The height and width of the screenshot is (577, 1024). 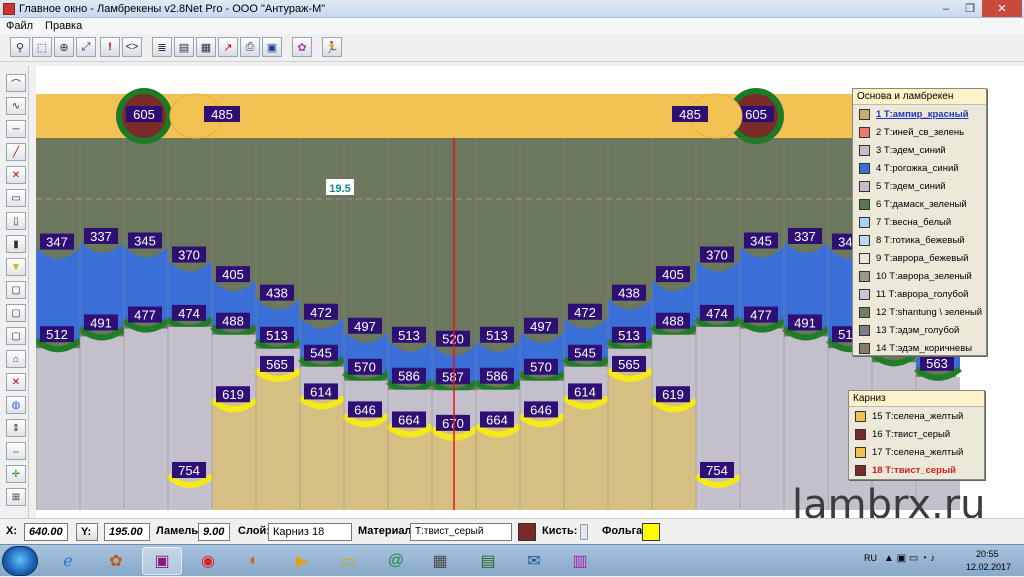 What do you see at coordinates (87, 532) in the screenshot?
I see `y-button: Y:` at bounding box center [87, 532].